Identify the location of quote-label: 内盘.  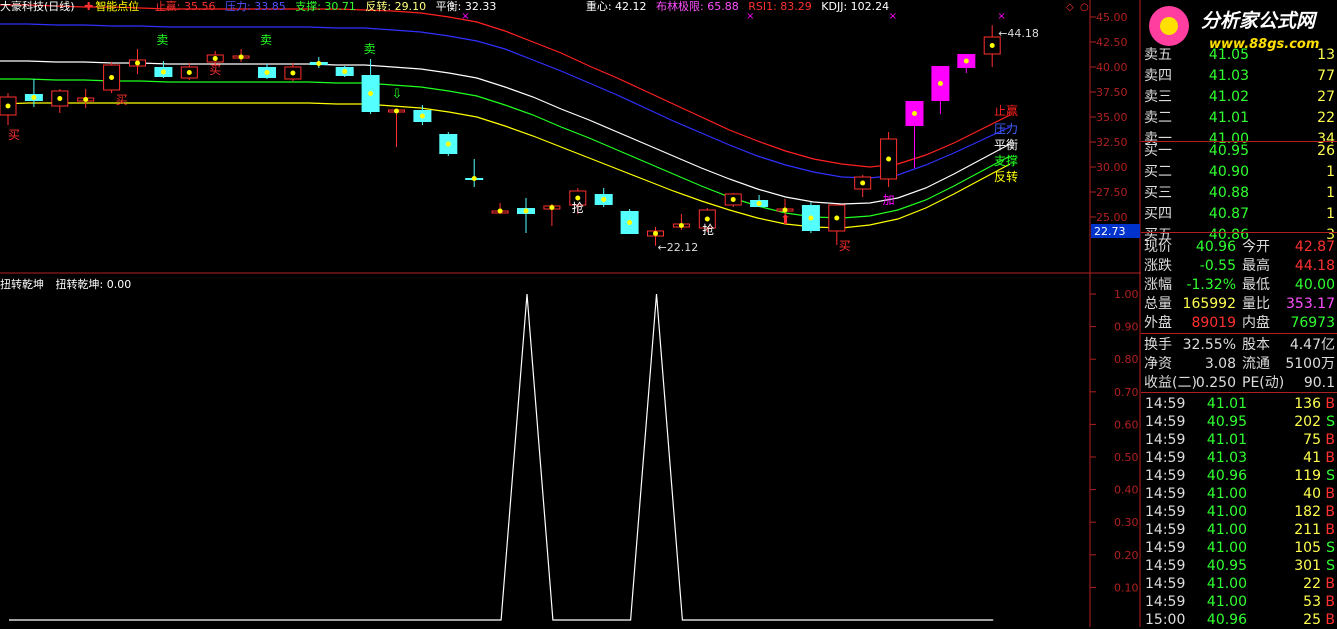
(1256, 323).